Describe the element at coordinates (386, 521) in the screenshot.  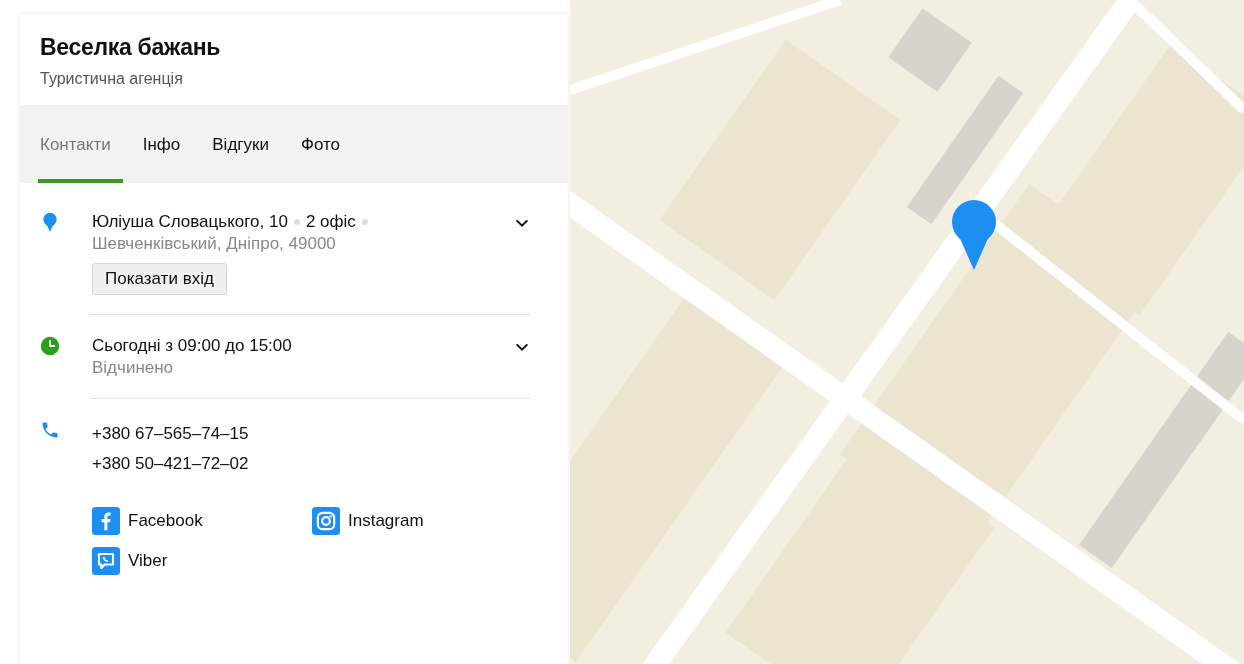
I see `social-link: Instagram` at that location.